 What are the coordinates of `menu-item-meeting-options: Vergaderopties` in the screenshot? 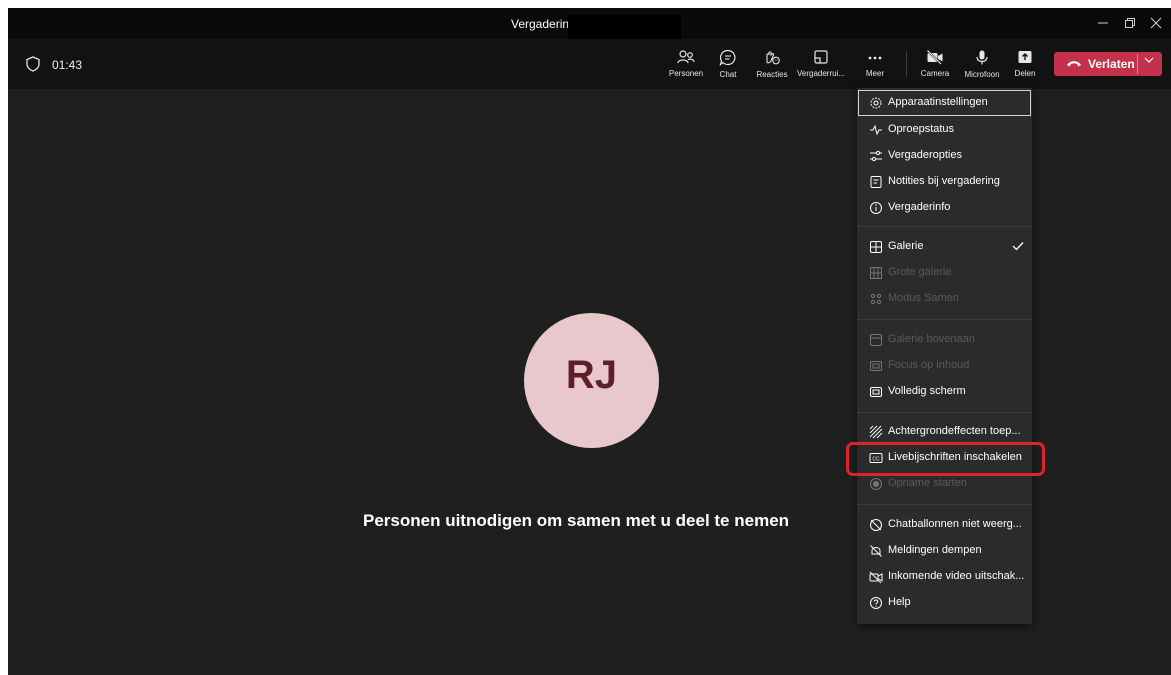 It's located at (944, 156).